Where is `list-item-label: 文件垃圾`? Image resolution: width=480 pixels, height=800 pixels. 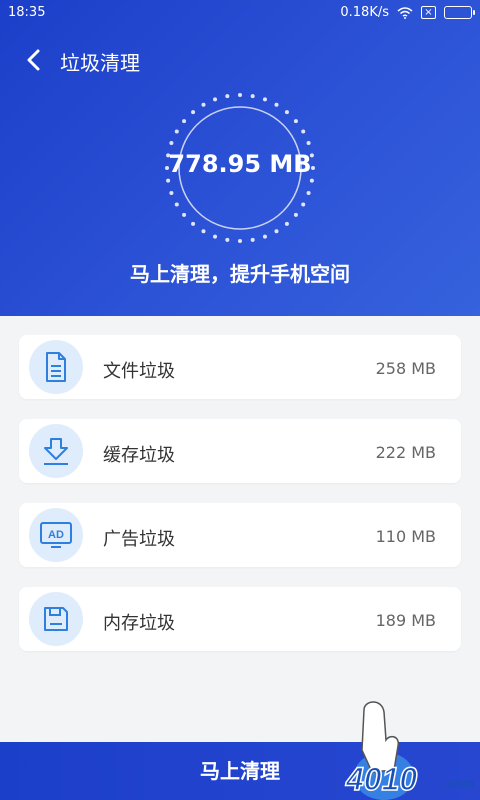 list-item-label: 文件垃圾 is located at coordinates (139, 371).